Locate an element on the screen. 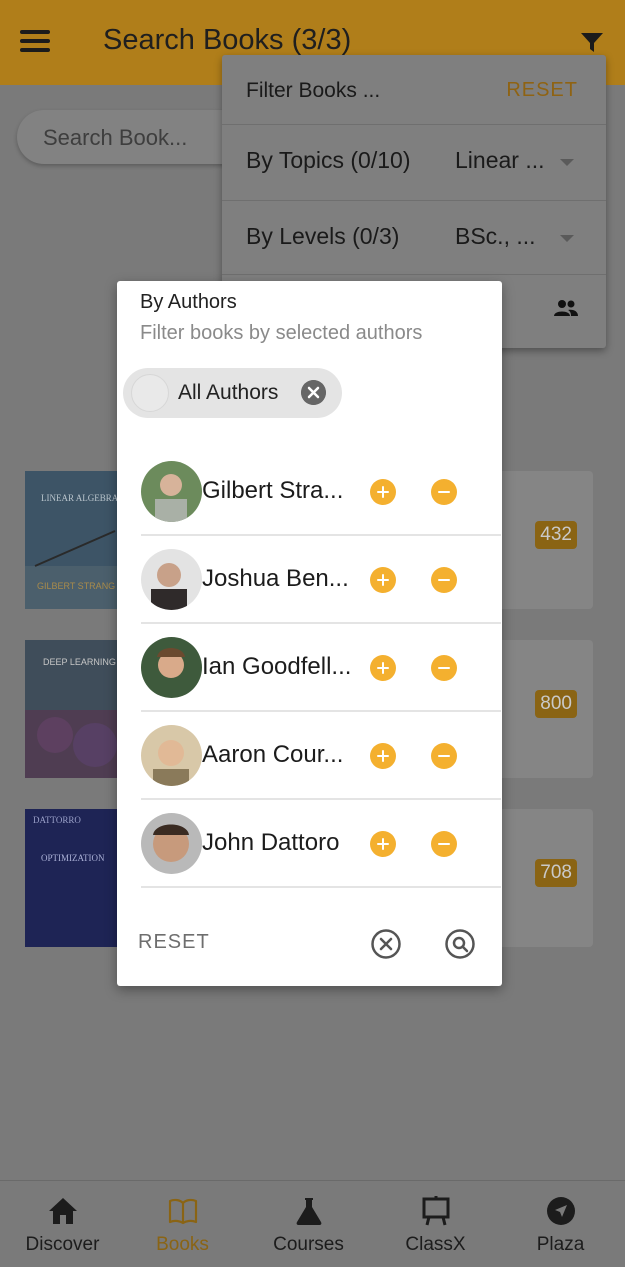  book-cover-title: LINEAR ALGEBRA is located at coordinates (80, 498).